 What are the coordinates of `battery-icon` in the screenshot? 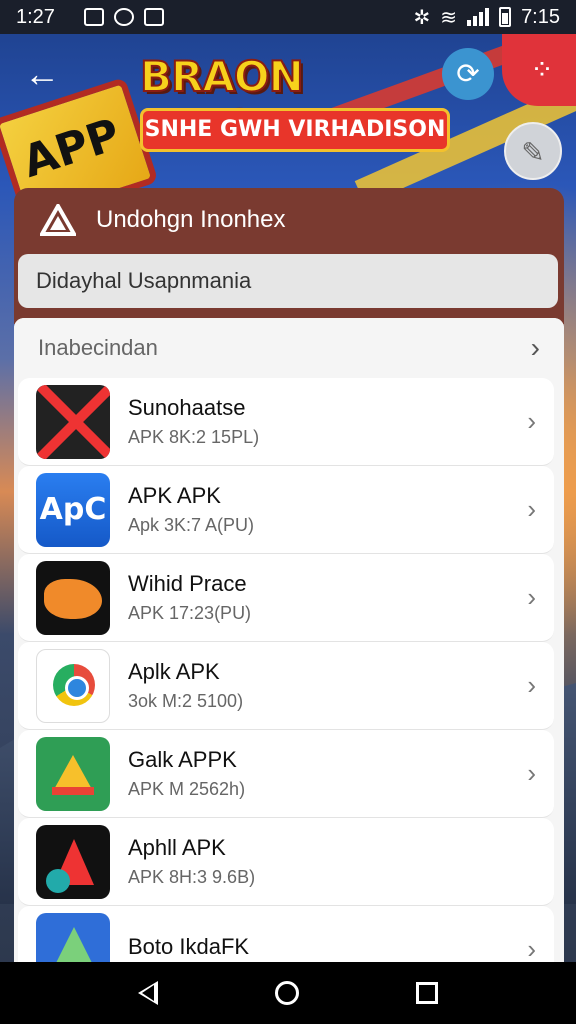 It's located at (505, 17).